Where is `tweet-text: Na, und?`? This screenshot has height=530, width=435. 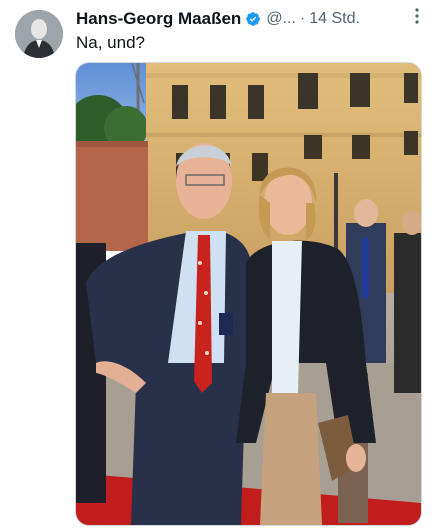 tweet-text: Na, und? is located at coordinates (110, 42).